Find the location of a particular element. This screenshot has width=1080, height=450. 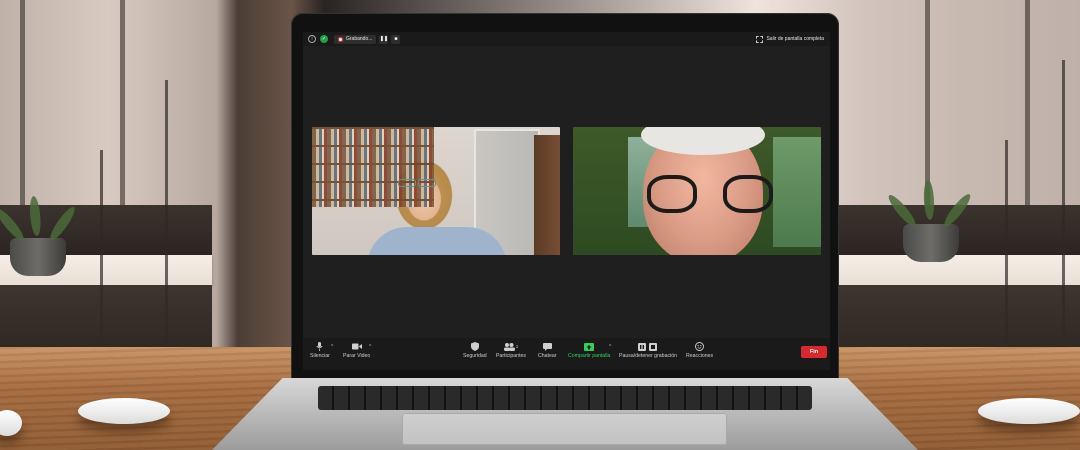

window-sill is located at coordinates (959, 270).